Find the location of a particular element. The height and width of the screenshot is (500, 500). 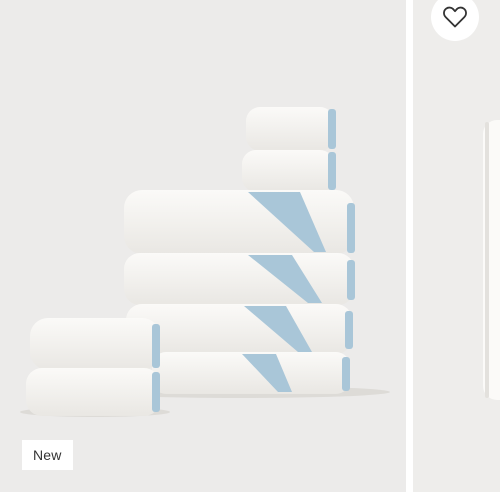

hand-towel-top is located at coordinates (95, 344).